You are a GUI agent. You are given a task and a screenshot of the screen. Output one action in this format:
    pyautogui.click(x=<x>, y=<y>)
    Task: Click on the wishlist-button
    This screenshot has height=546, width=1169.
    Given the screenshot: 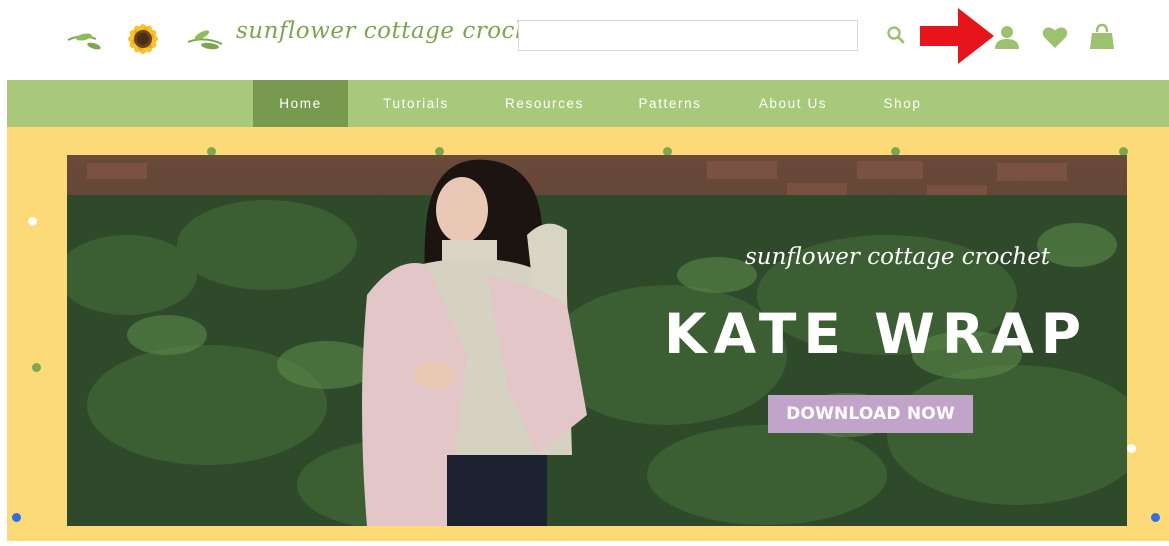 What is the action you would take?
    pyautogui.click(x=1055, y=37)
    